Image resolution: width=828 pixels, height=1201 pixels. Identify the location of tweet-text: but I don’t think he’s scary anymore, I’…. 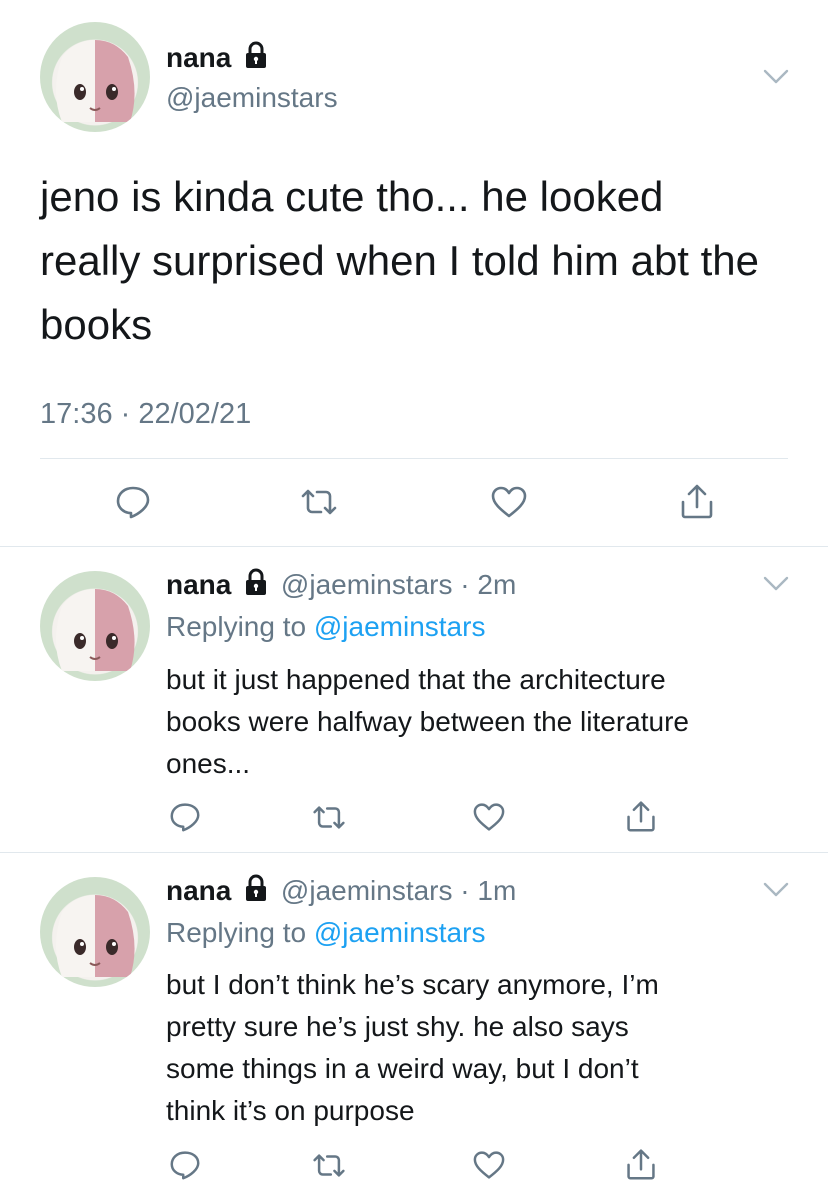
(412, 1047).